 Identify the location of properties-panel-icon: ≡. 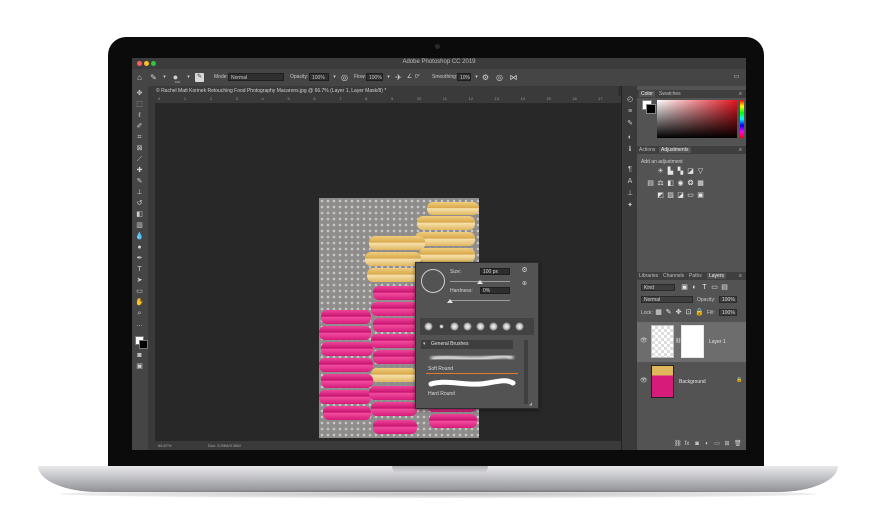
(630, 111).